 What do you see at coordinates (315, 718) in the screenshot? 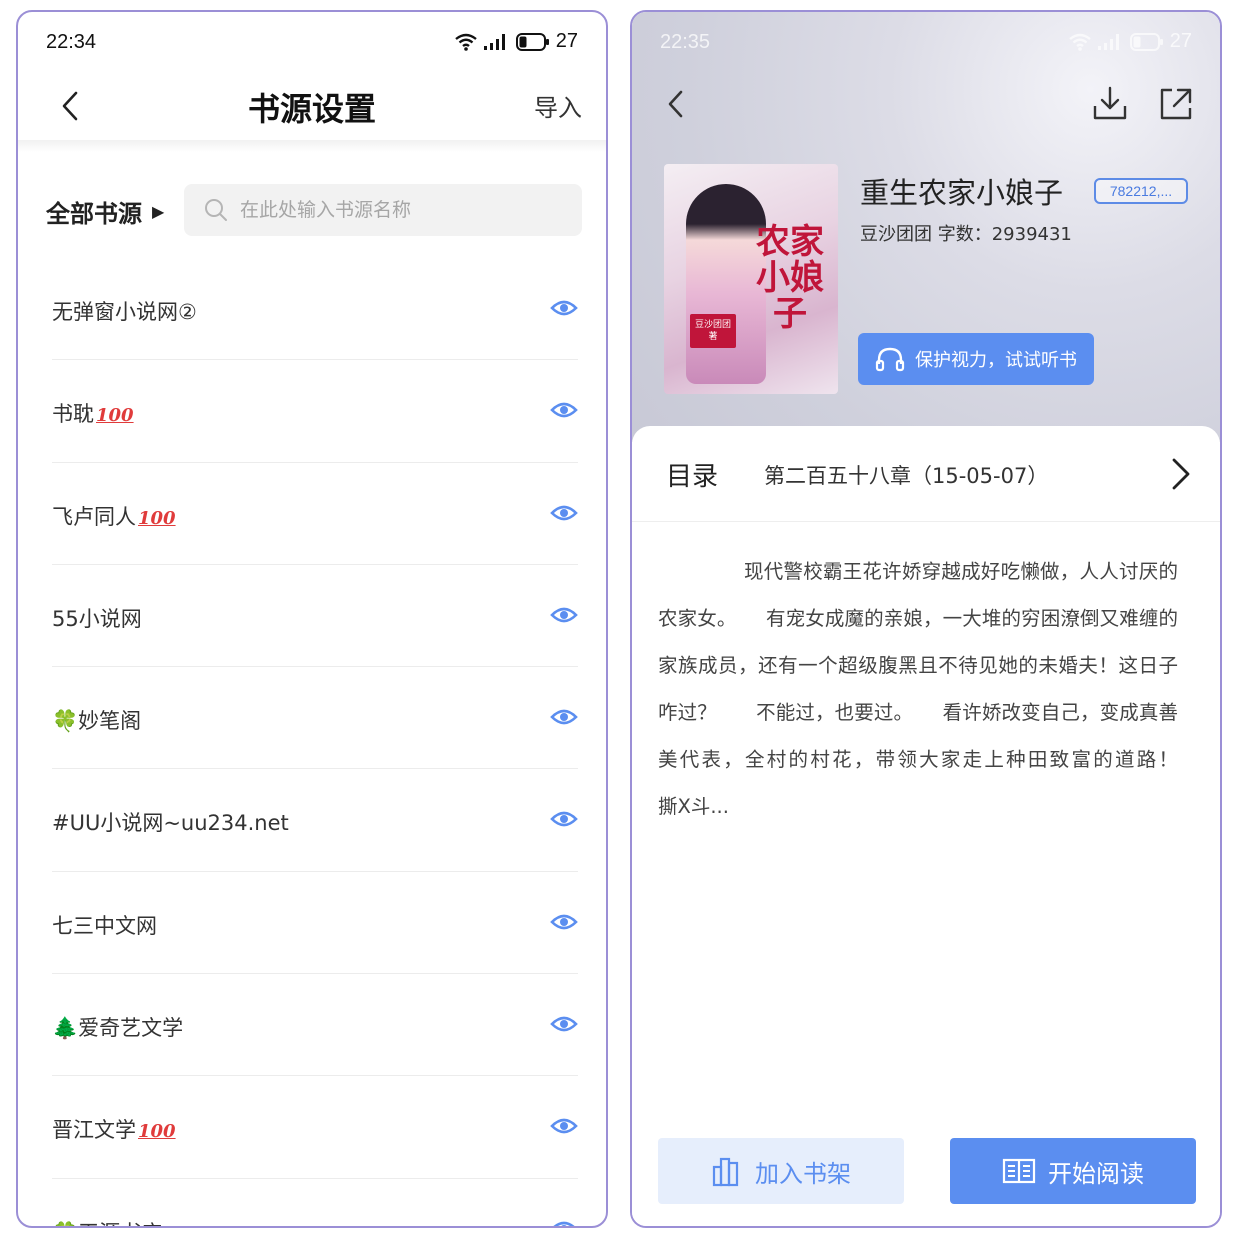
I see `source-list-item: 🍀妙笔阁` at bounding box center [315, 718].